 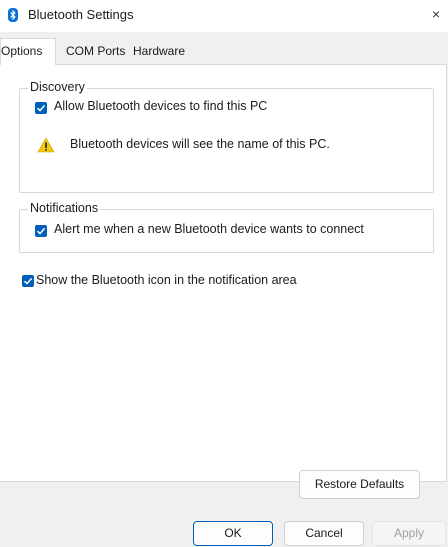 What do you see at coordinates (57, 87) in the screenshot?
I see `discovery-group-title: Discovery` at bounding box center [57, 87].